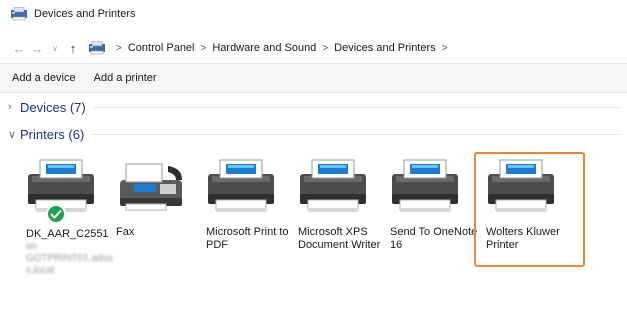 This screenshot has width=627, height=310. What do you see at coordinates (85, 14) in the screenshot?
I see `window-title: Devices and Printers` at bounding box center [85, 14].